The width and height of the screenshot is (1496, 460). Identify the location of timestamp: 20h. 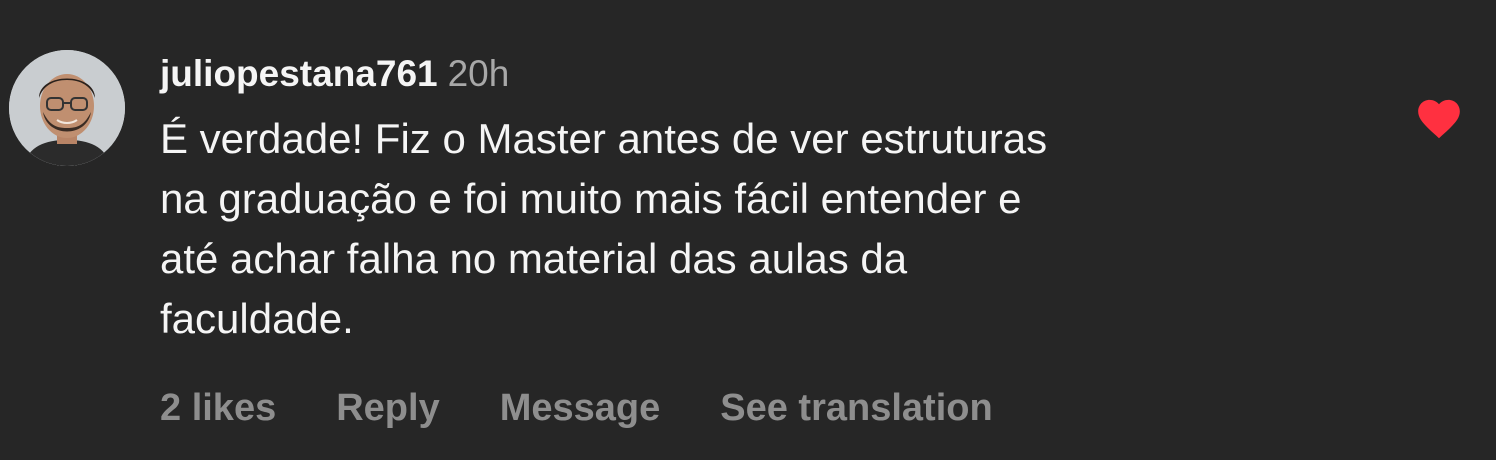
(478, 73).